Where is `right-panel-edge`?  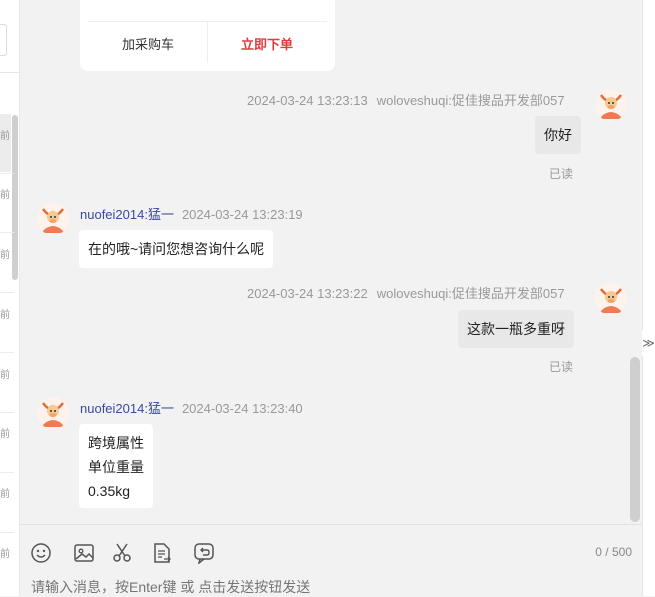 right-panel-edge is located at coordinates (648, 298).